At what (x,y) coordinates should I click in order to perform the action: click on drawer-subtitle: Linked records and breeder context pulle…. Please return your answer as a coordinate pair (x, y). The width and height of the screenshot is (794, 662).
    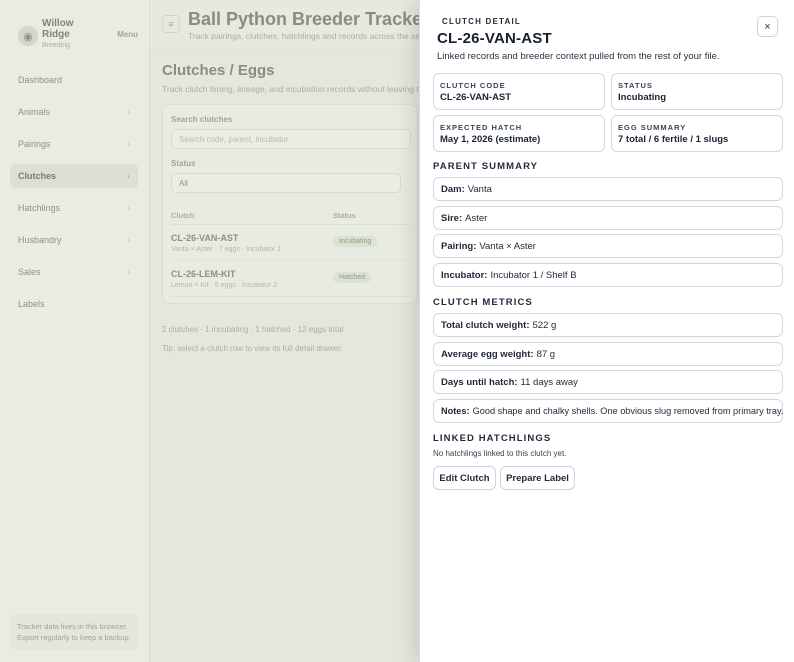
    Looking at the image, I should click on (578, 56).